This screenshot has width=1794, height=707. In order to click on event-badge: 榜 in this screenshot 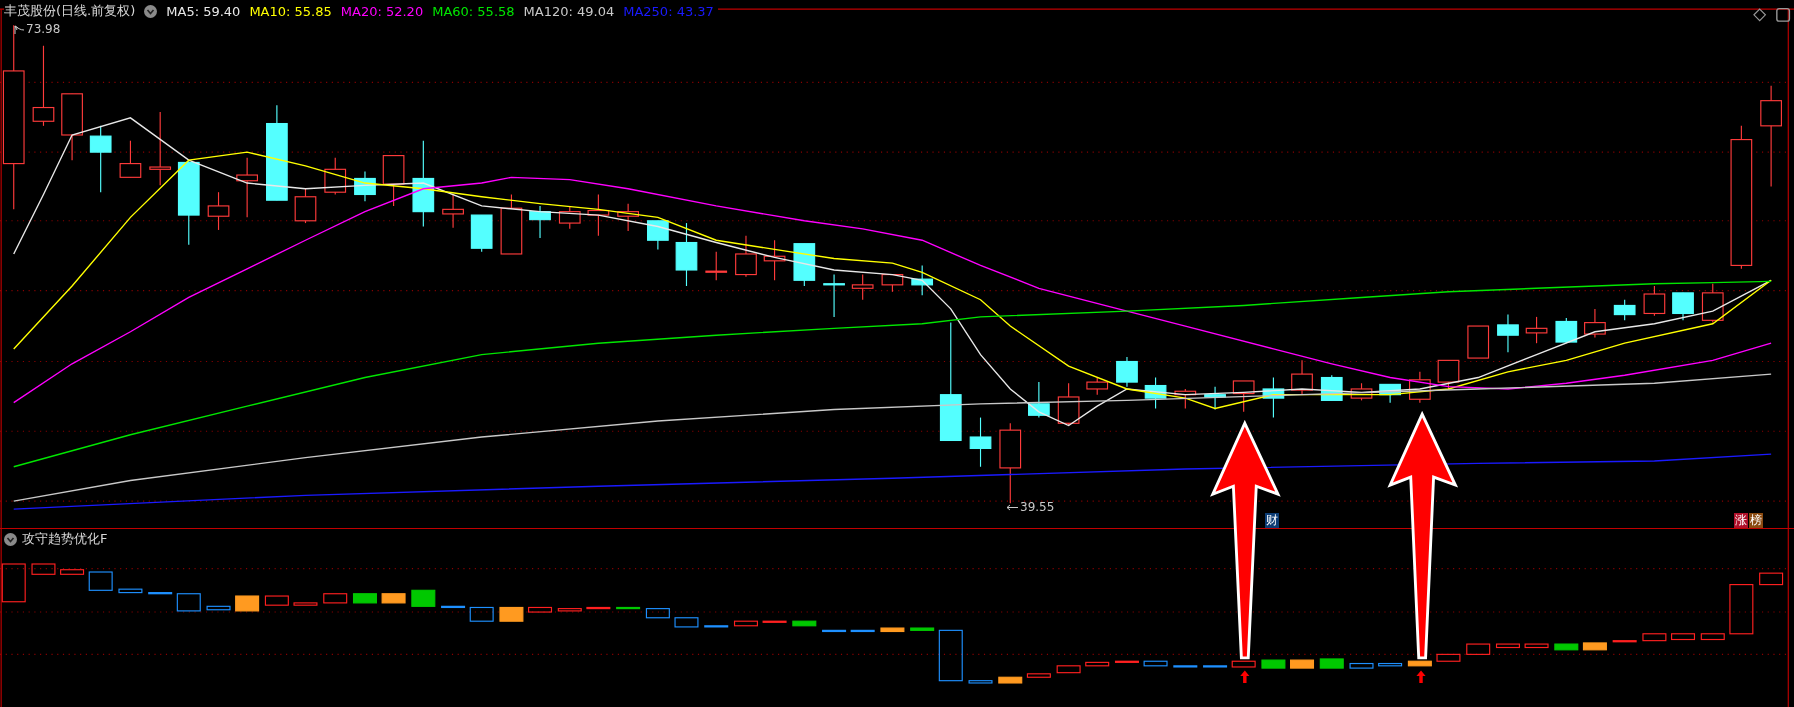, I will do `click(1756, 520)`.